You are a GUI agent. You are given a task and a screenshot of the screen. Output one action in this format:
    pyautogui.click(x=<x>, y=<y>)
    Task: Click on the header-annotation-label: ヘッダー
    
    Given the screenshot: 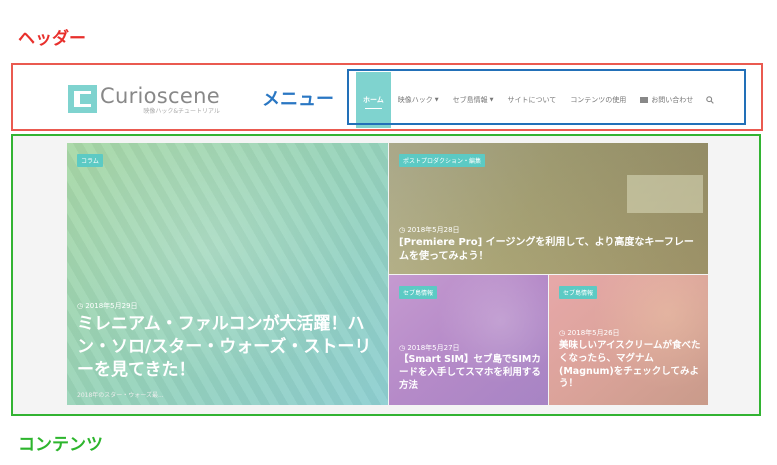 What is the action you would take?
    pyautogui.click(x=52, y=39)
    